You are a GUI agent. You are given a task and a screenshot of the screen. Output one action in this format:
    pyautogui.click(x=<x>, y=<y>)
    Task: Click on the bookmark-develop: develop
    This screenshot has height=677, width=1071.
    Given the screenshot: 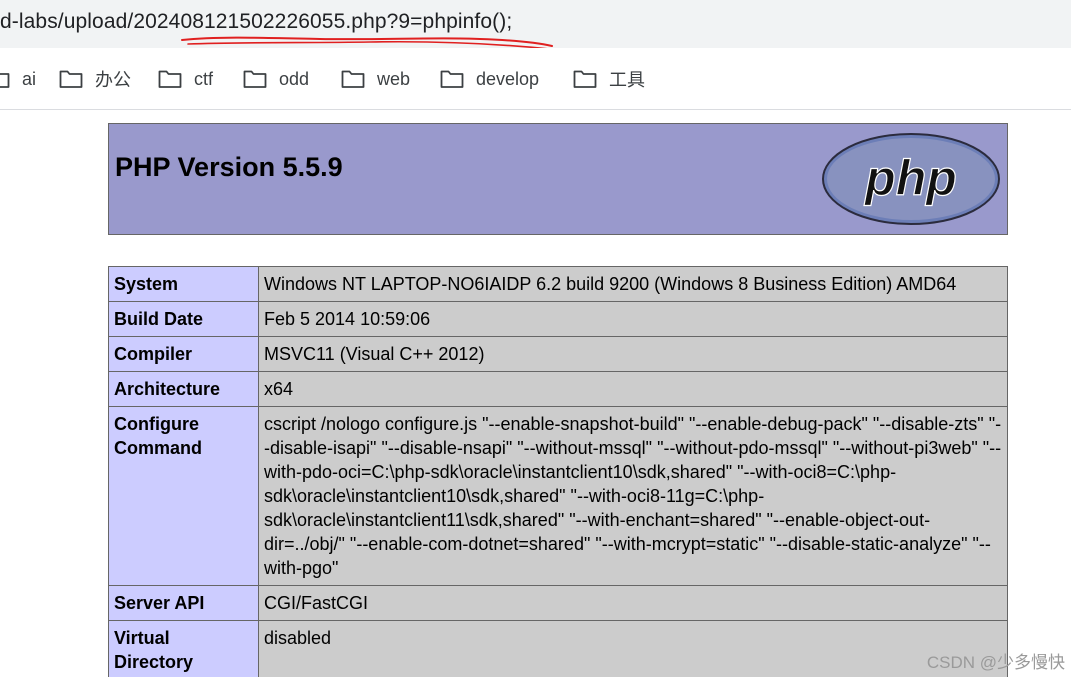 What is the action you would take?
    pyautogui.click(x=489, y=79)
    